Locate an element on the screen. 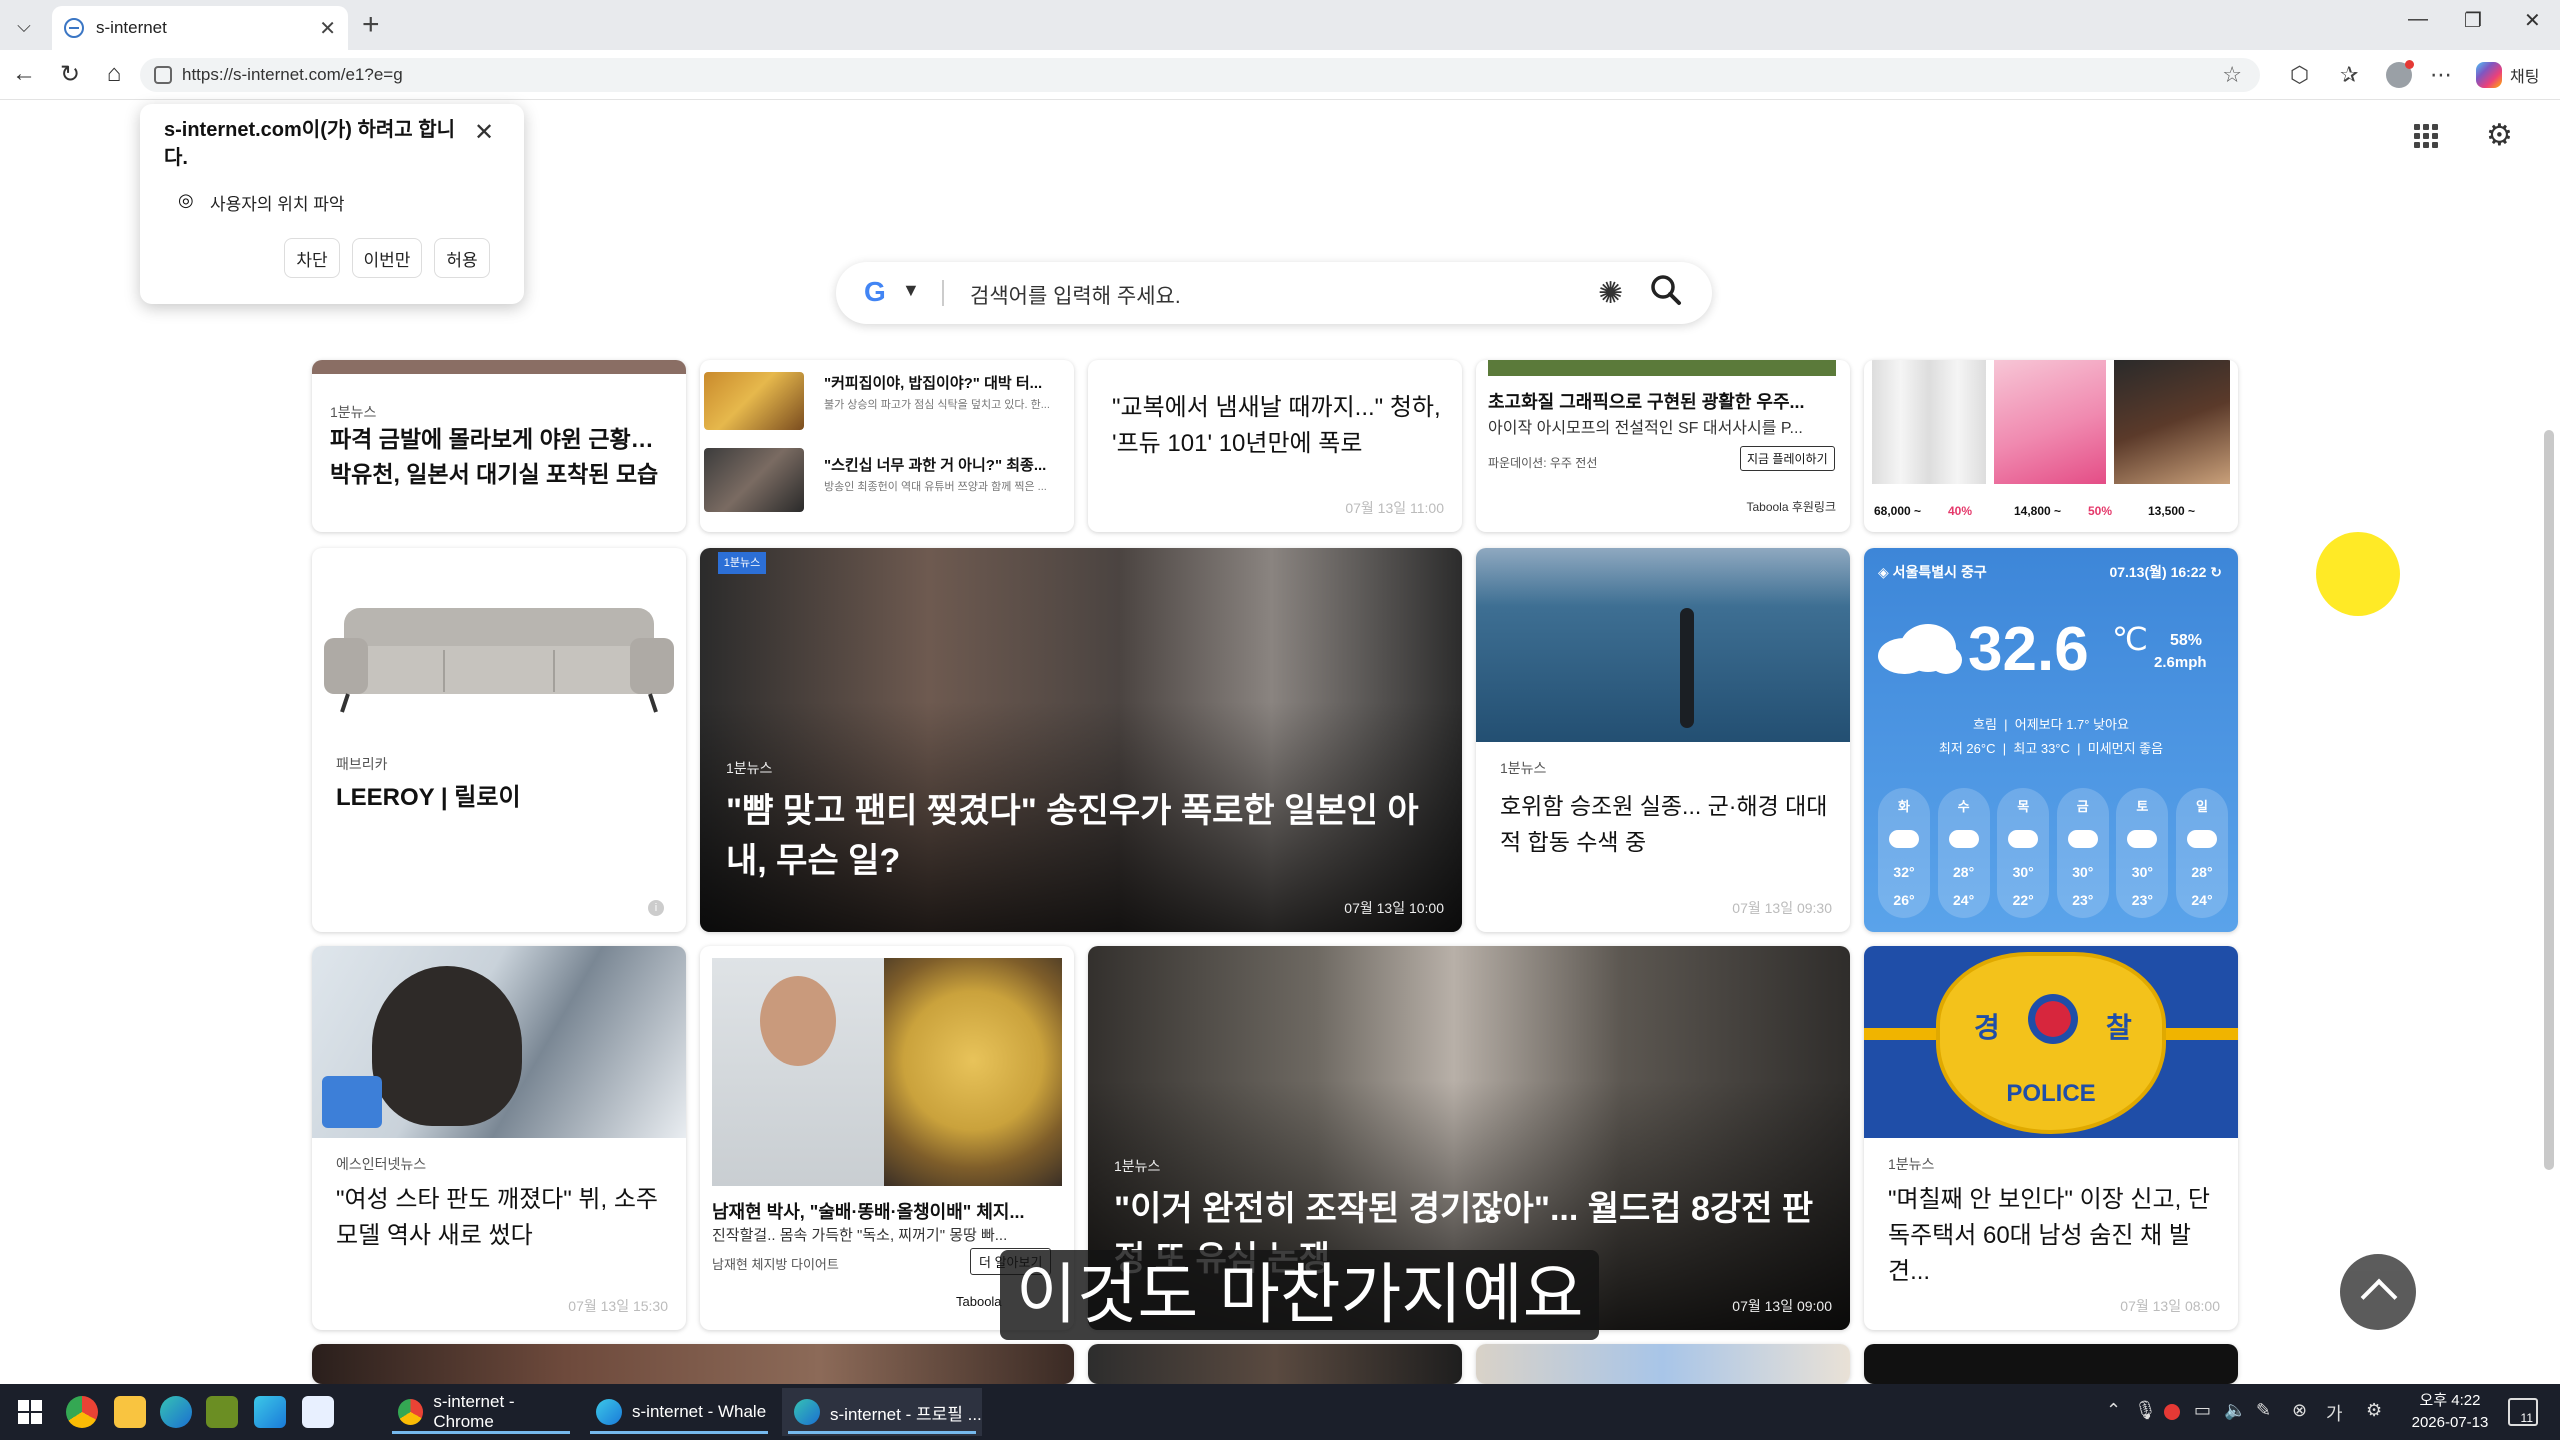 This screenshot has width=2560, height=1440. submarine-shape is located at coordinates (1687, 668).